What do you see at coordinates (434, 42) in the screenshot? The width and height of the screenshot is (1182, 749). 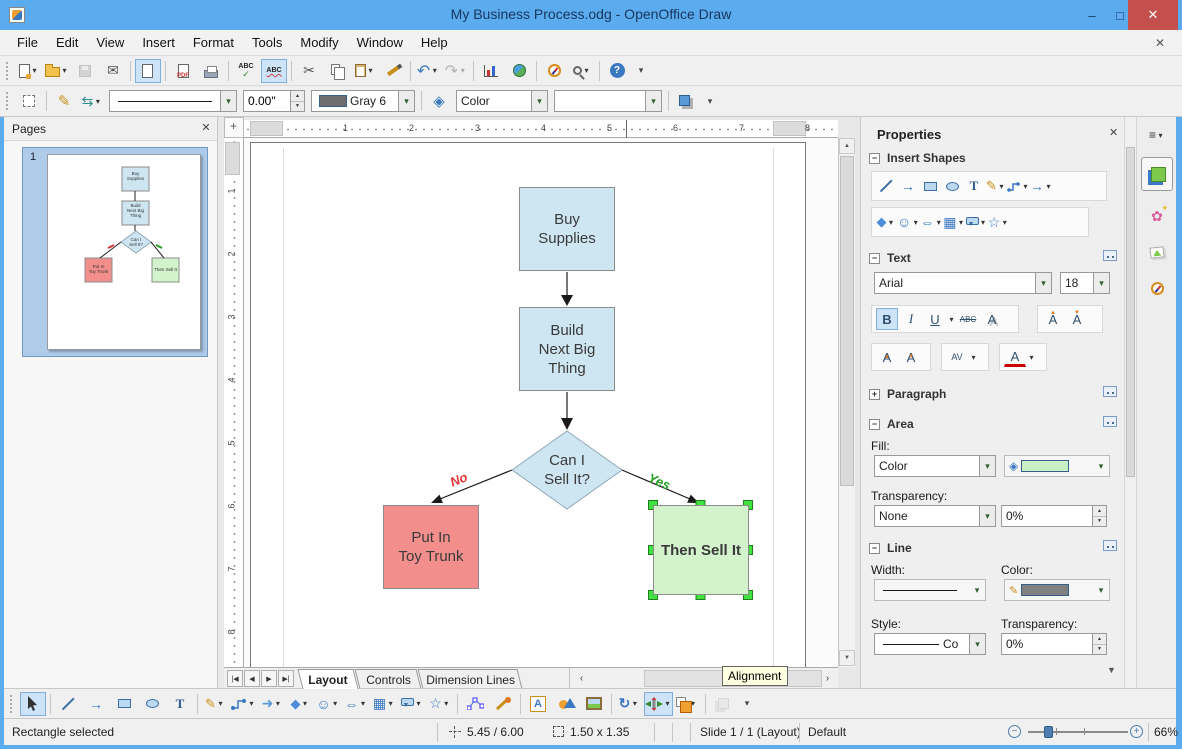 I see `menu-help: Help` at bounding box center [434, 42].